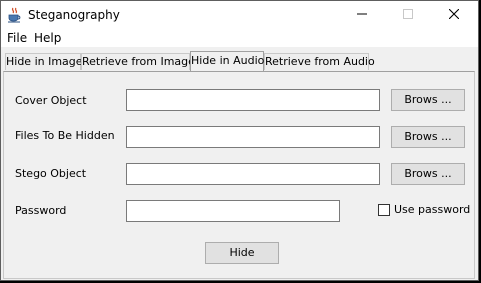 The width and height of the screenshot is (481, 283). What do you see at coordinates (233, 211) in the screenshot?
I see `password-field` at bounding box center [233, 211].